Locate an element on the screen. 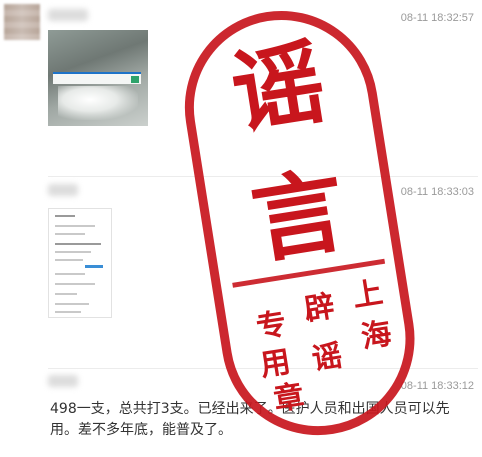 This screenshot has height=457, width=482. stamp-char-1: 谣 is located at coordinates (279, 88).